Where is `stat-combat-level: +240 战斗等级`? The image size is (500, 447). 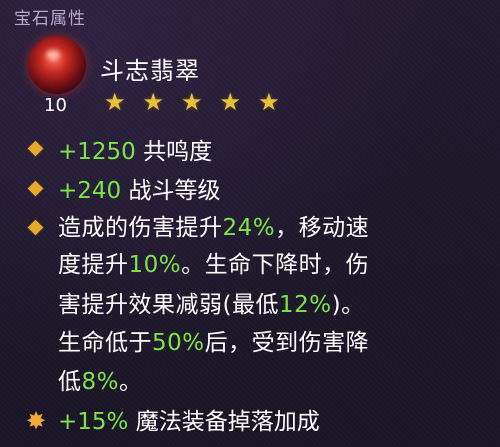
stat-combat-level: +240 战斗等级 is located at coordinates (139, 191).